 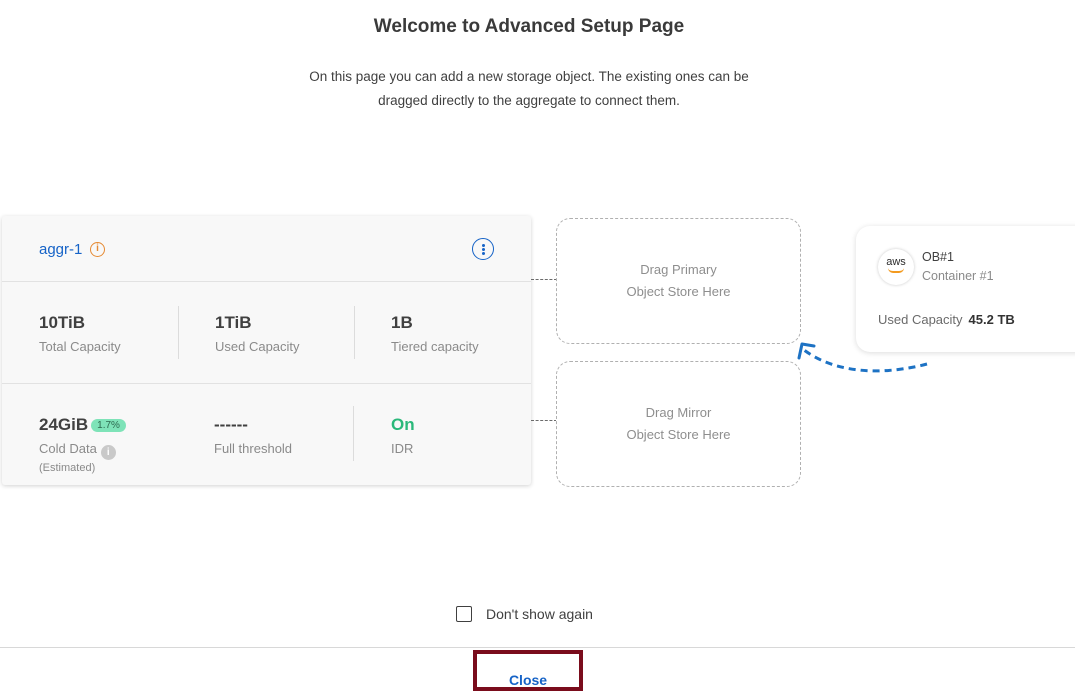 What do you see at coordinates (544, 420) in the screenshot?
I see `mirror-connector-line` at bounding box center [544, 420].